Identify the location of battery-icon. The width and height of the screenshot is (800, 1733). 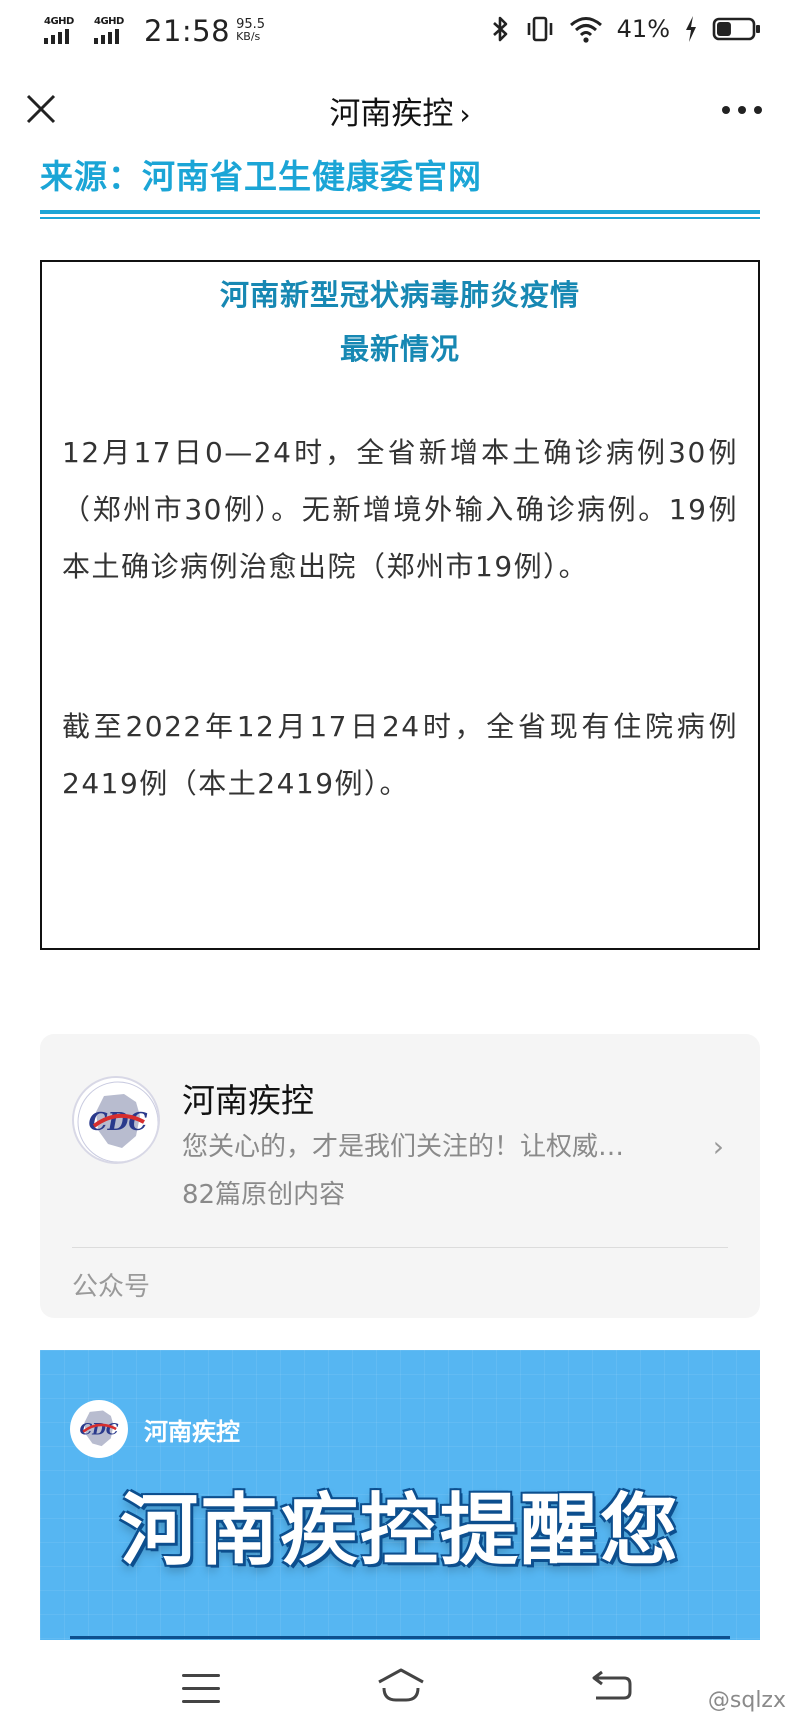
(736, 29).